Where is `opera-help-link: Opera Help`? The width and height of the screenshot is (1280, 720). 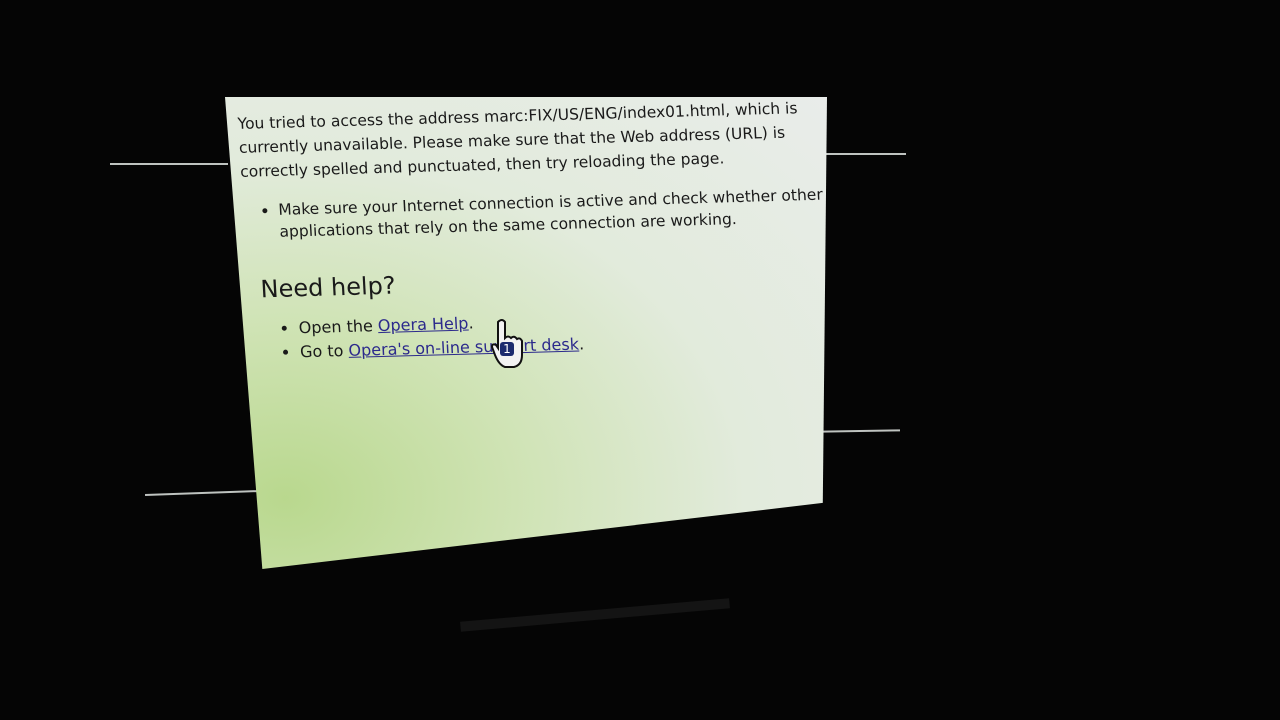 opera-help-link: Opera Help is located at coordinates (423, 325).